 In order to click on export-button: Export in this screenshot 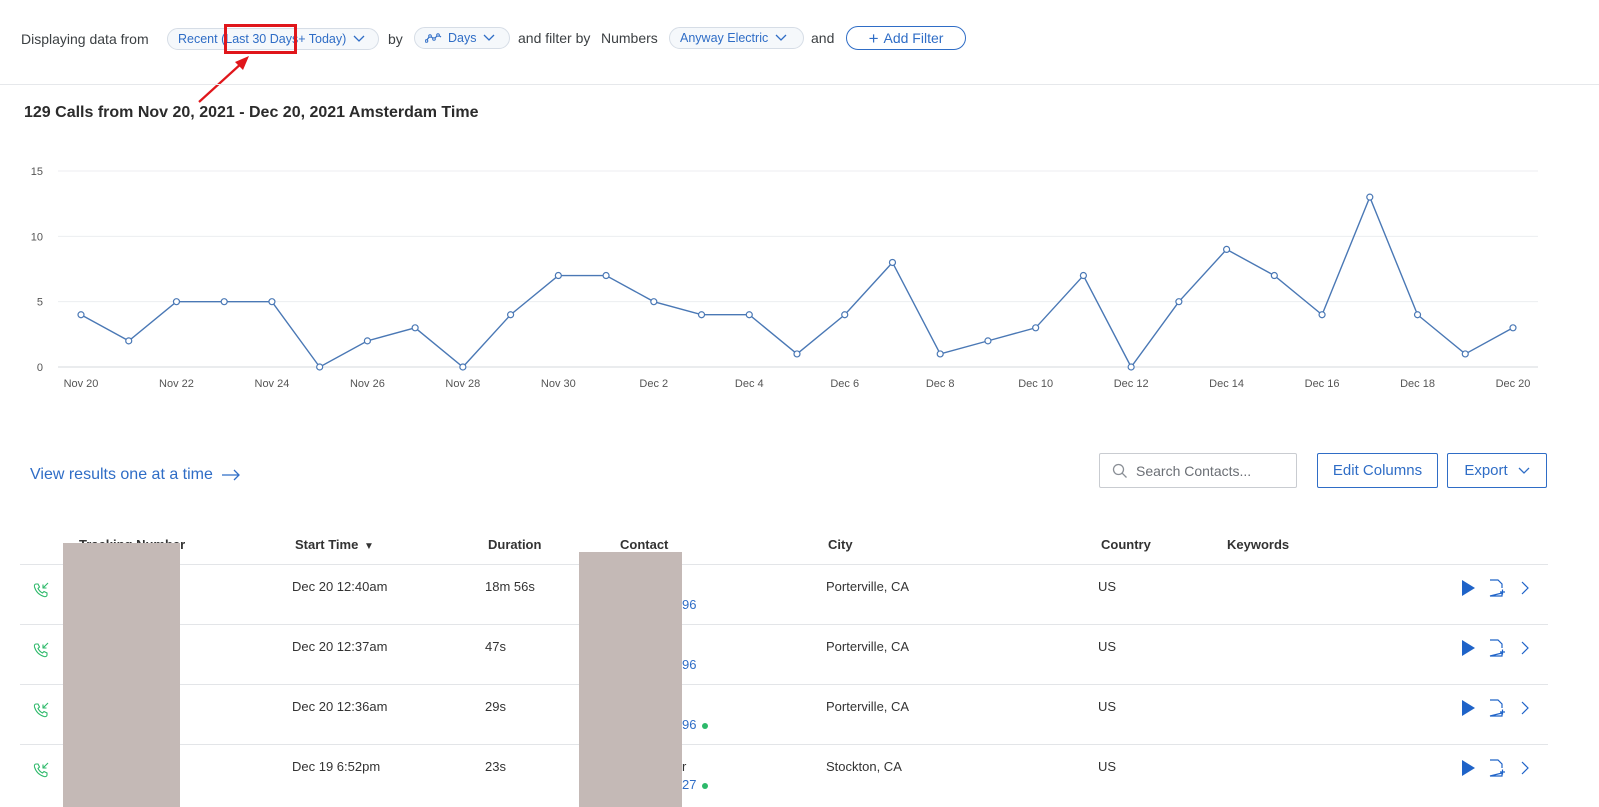, I will do `click(1497, 470)`.